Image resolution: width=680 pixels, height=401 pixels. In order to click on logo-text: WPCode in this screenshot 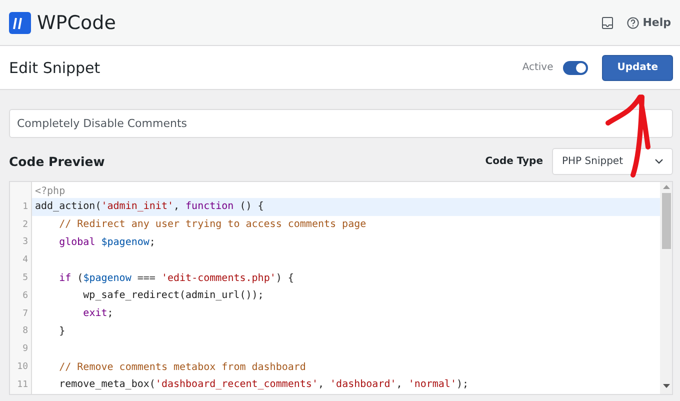, I will do `click(76, 23)`.